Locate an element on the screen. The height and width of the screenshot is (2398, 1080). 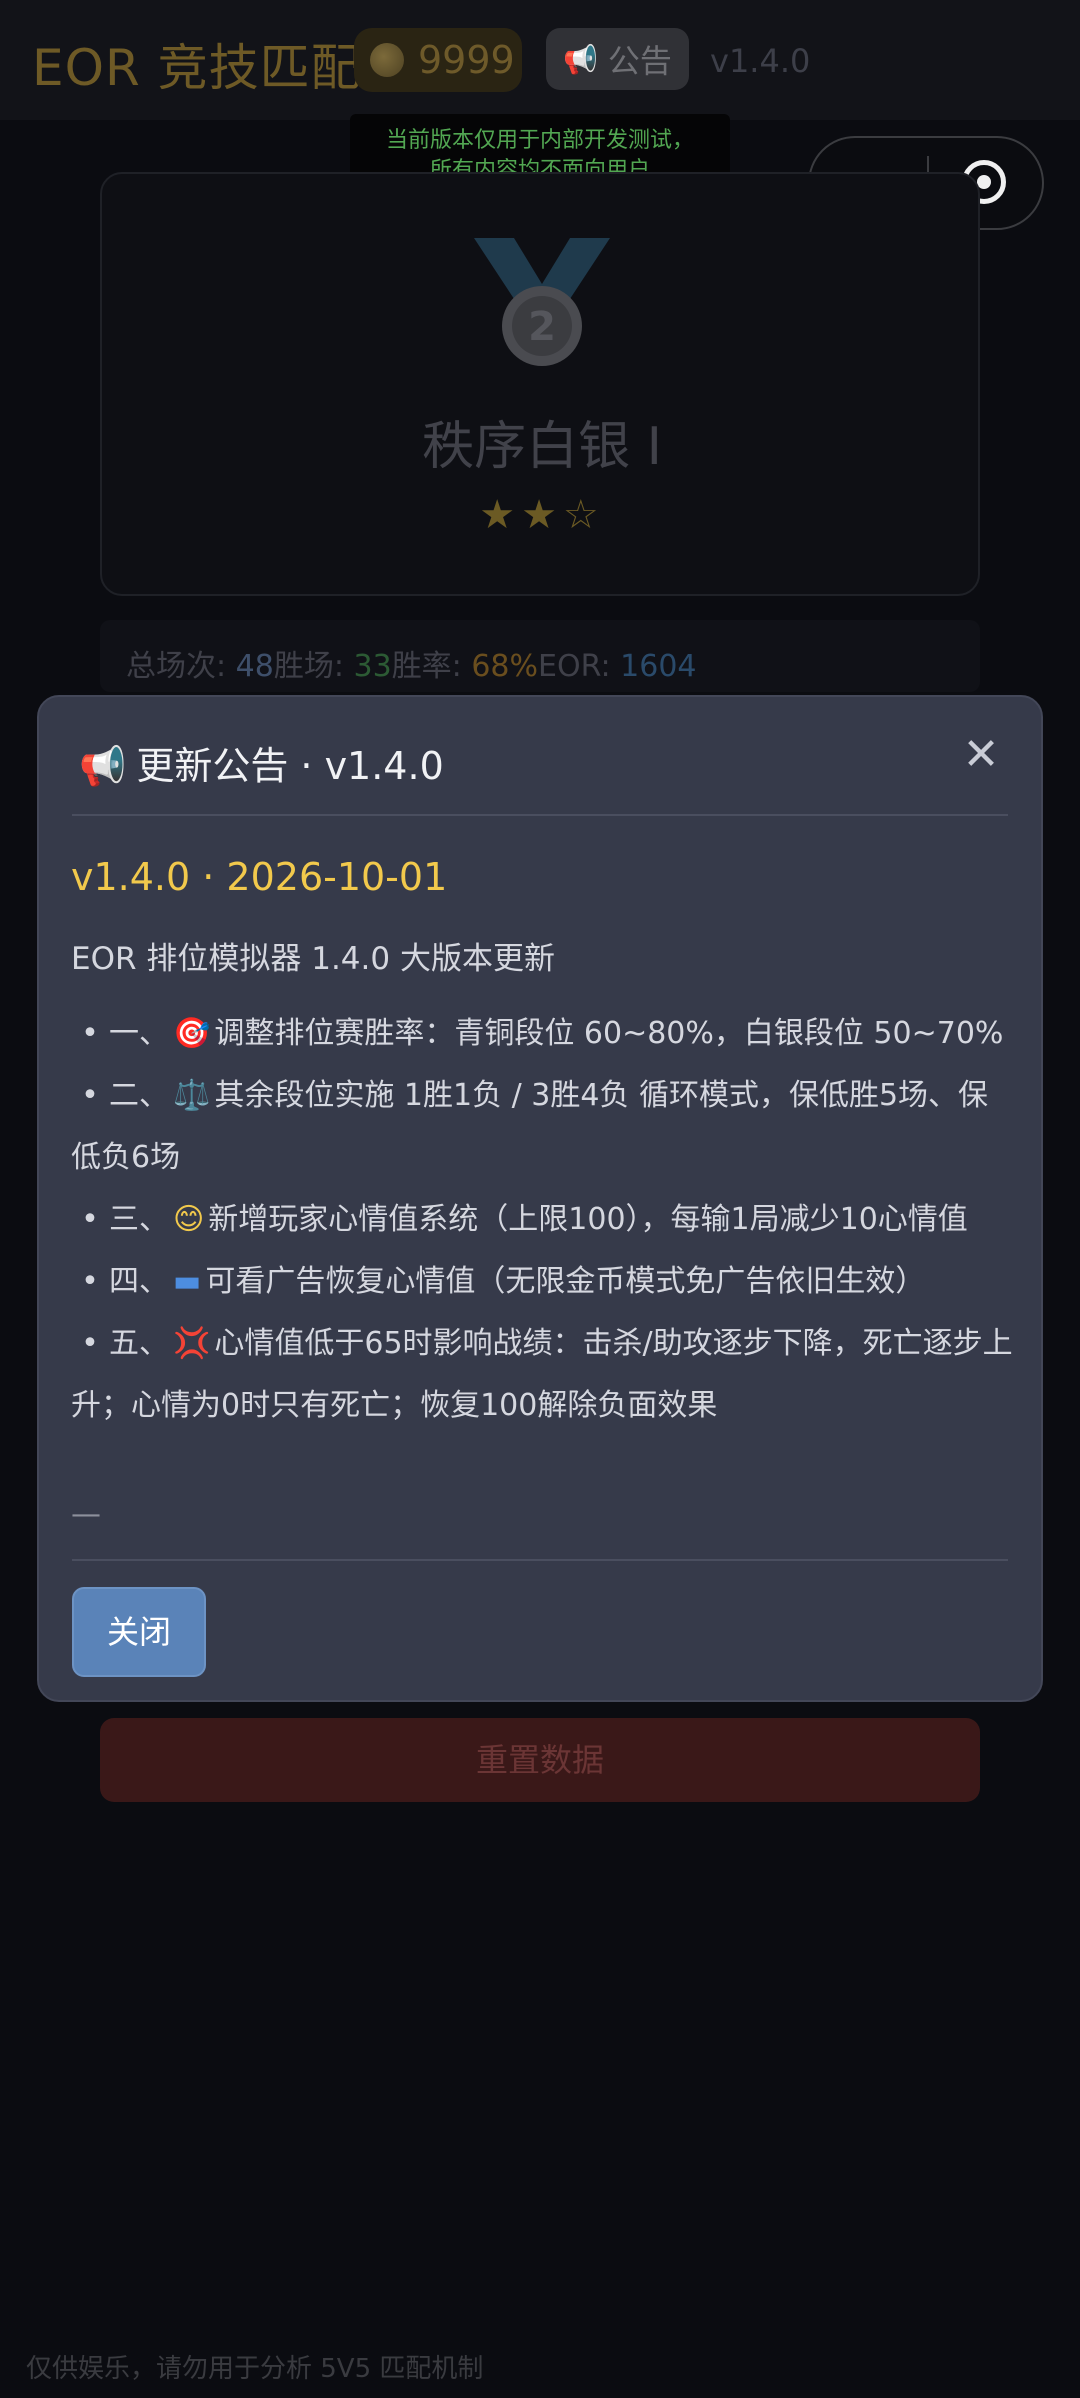
medal-number: 2 is located at coordinates (542, 327).